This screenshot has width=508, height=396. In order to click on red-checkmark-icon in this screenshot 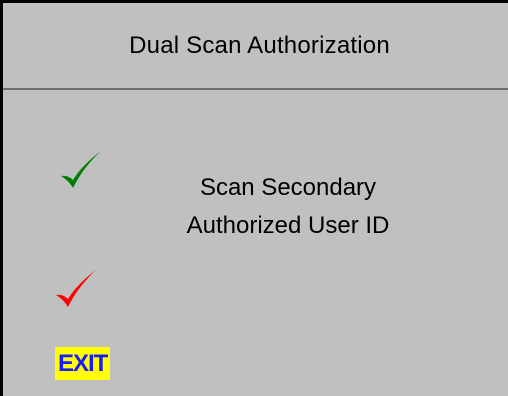, I will do `click(75, 289)`.